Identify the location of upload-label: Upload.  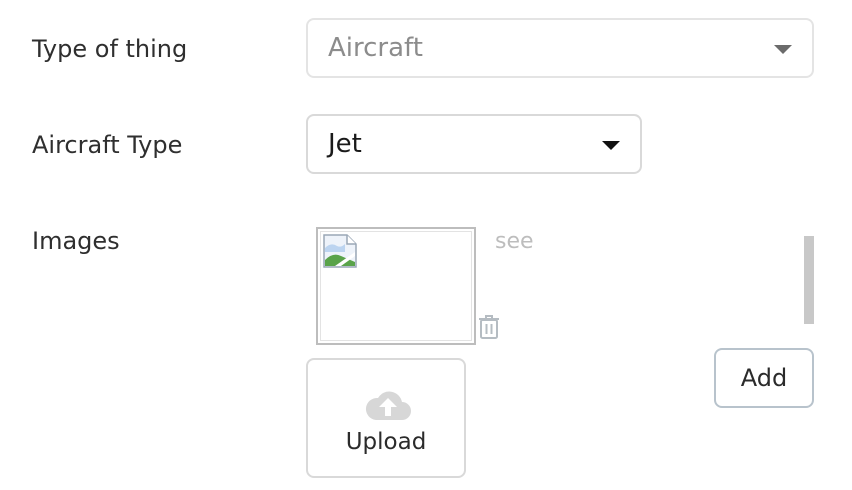
(386, 442).